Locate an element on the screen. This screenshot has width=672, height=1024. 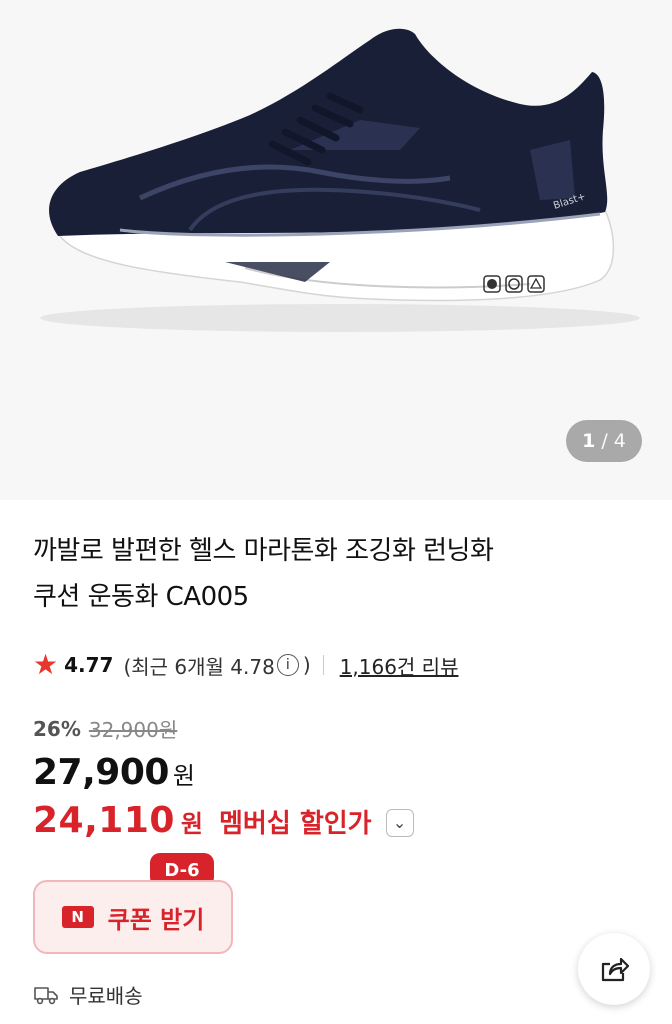
chevron-down-icon: ⌄ is located at coordinates (399, 822).